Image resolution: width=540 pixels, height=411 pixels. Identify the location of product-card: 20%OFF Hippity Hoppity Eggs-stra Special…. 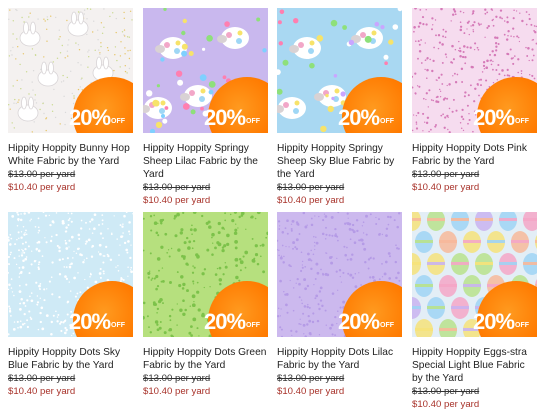
(474, 311).